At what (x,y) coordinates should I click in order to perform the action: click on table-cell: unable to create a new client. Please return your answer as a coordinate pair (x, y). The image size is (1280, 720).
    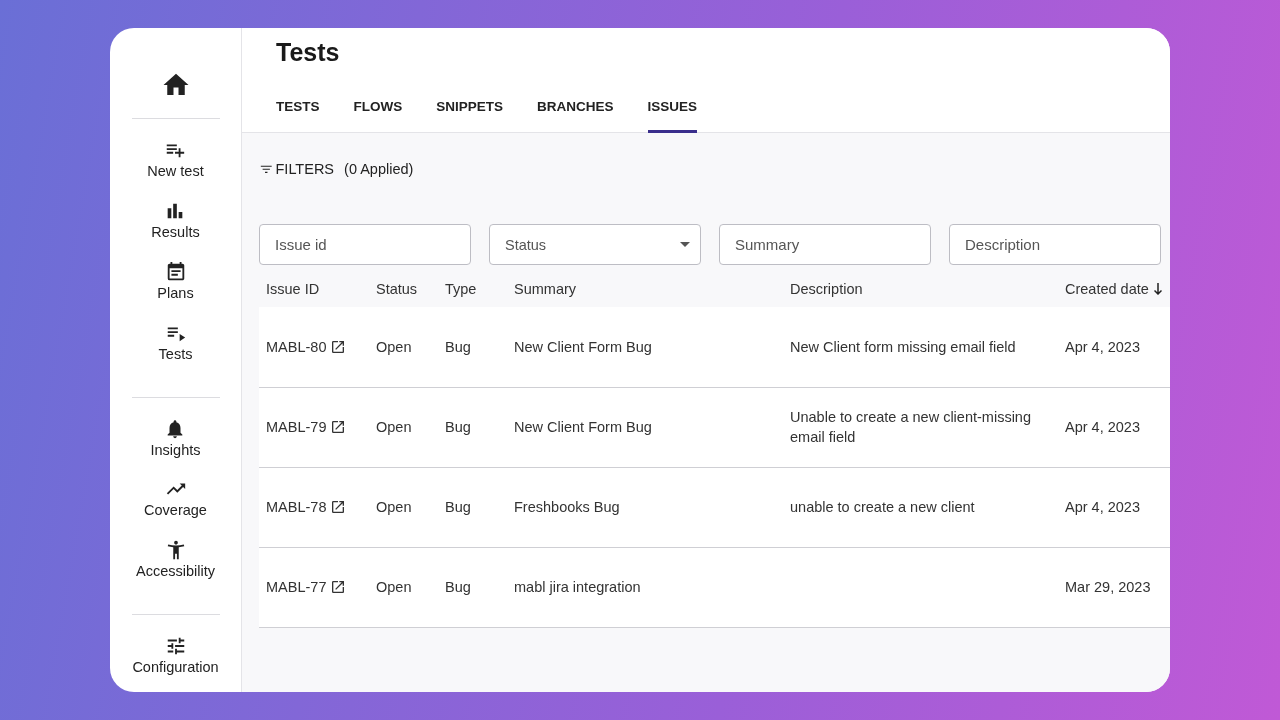
    Looking at the image, I should click on (920, 507).